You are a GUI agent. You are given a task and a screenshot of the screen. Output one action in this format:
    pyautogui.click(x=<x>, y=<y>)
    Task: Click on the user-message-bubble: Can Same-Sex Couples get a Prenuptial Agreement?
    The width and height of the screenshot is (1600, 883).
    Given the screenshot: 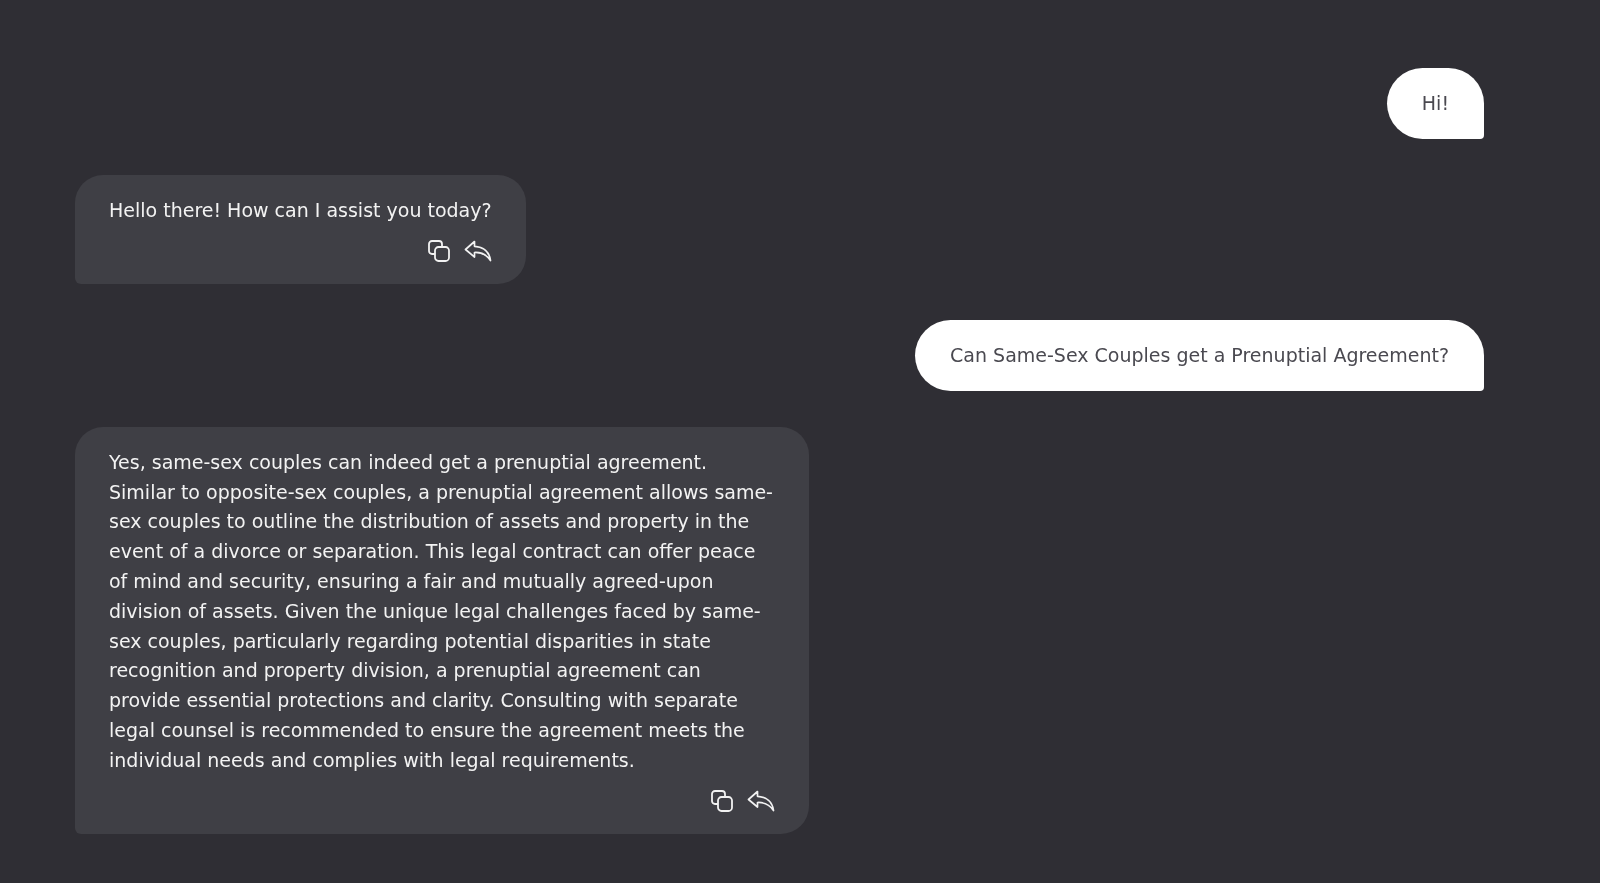 What is the action you would take?
    pyautogui.click(x=1199, y=355)
    